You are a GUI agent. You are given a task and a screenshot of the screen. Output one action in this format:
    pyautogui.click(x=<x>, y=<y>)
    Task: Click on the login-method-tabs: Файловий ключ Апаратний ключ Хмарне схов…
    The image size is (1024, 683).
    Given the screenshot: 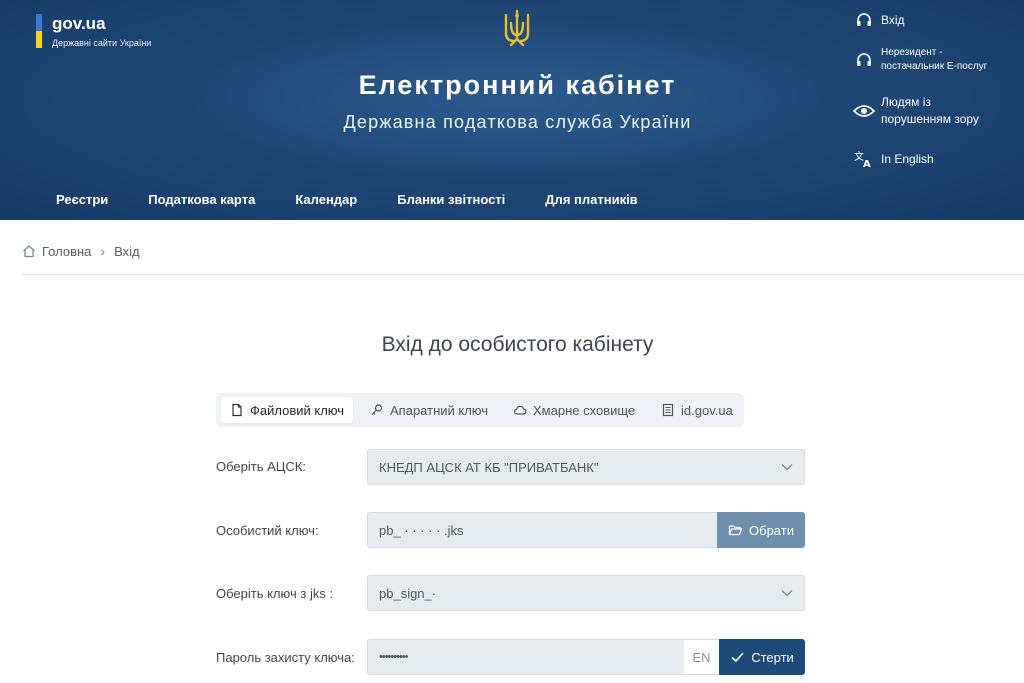 What is the action you would take?
    pyautogui.click(x=480, y=410)
    